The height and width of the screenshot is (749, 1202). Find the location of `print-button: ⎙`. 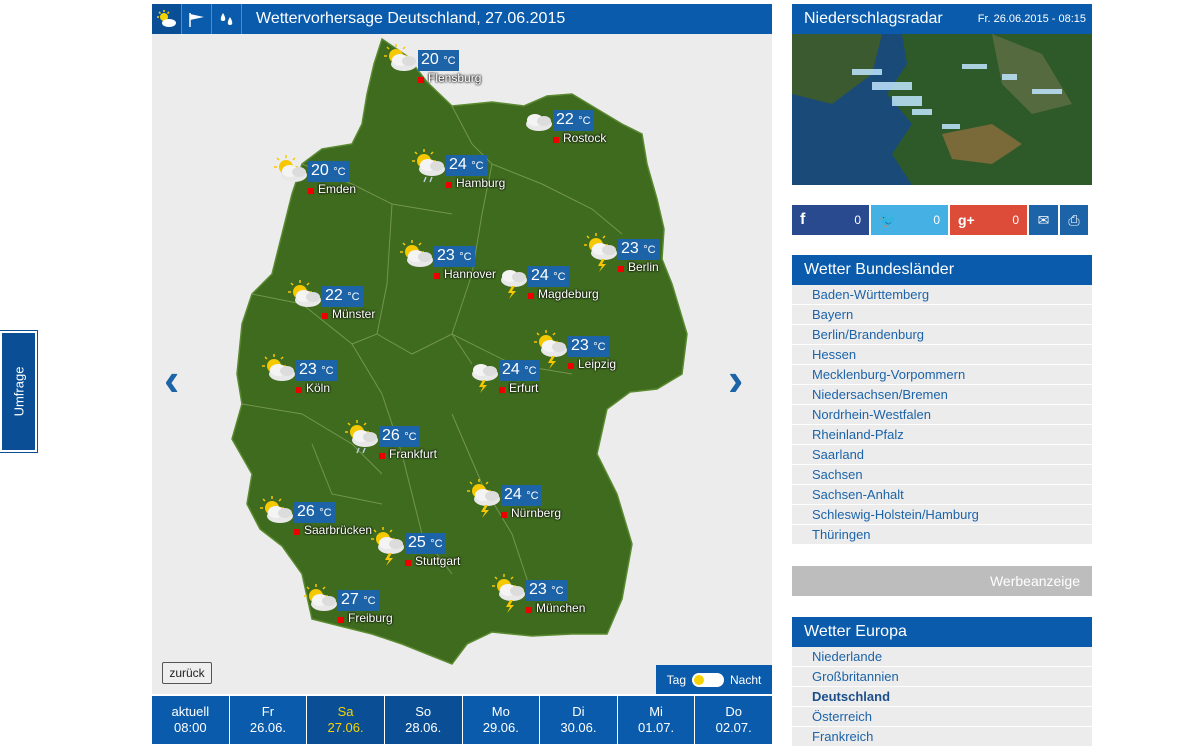

print-button: ⎙ is located at coordinates (1074, 220).